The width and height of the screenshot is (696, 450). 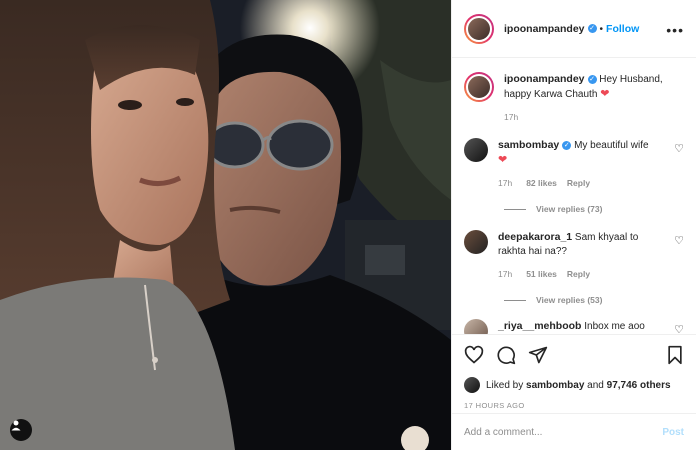 I want to click on share-icon, so click(x=538, y=355).